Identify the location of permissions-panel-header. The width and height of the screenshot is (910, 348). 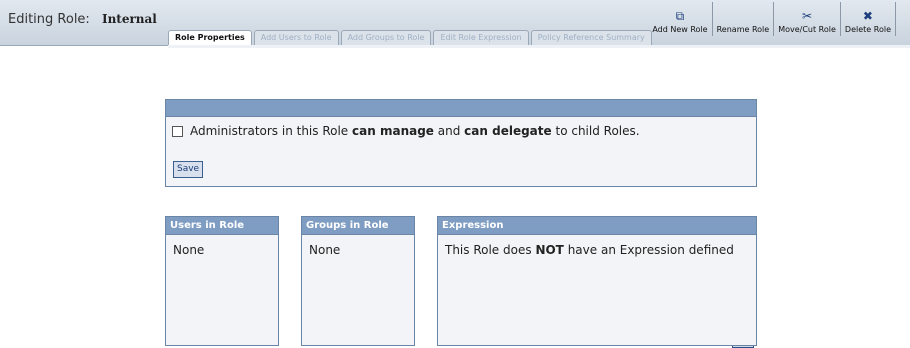
(461, 108).